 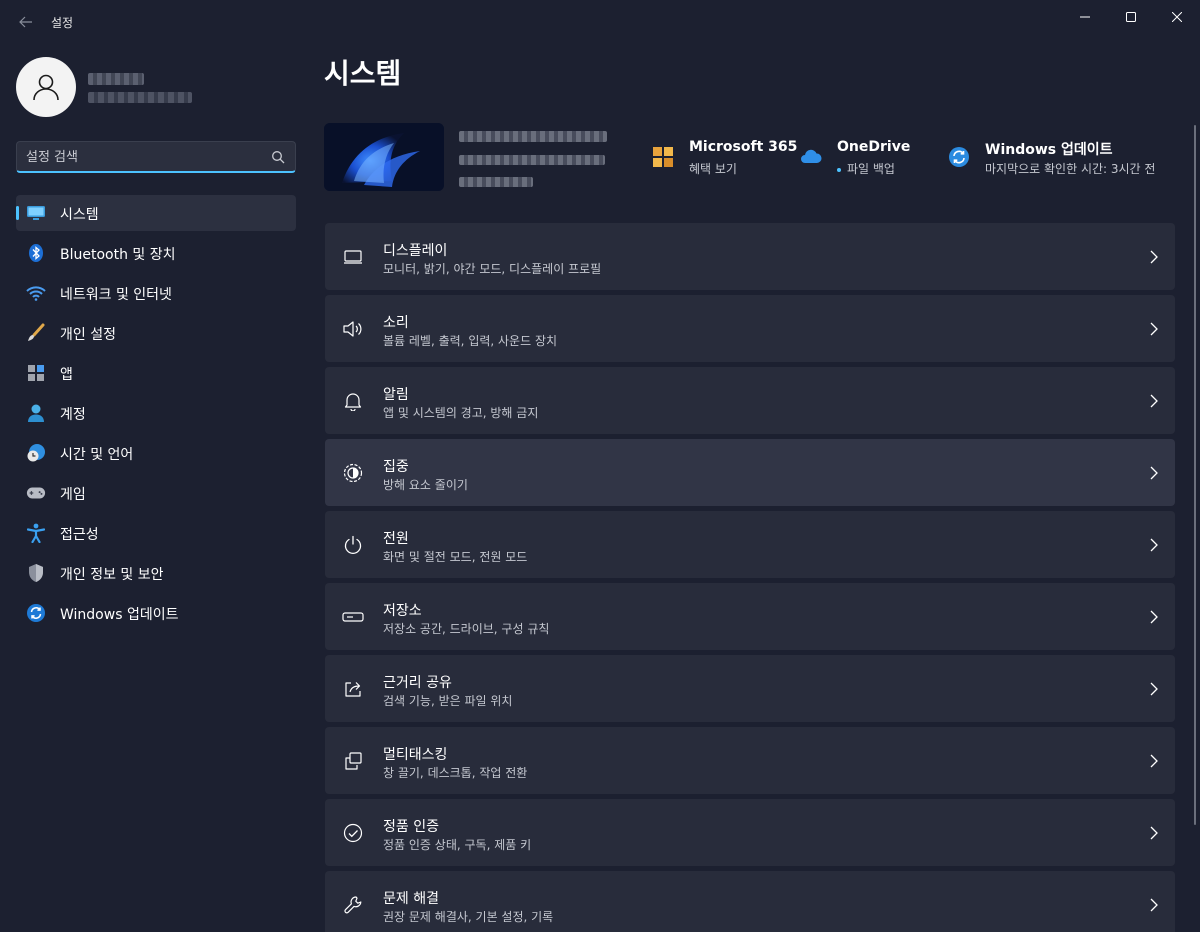 I want to click on setting-subtitle: 방해 요소 줄이기, so click(x=425, y=485).